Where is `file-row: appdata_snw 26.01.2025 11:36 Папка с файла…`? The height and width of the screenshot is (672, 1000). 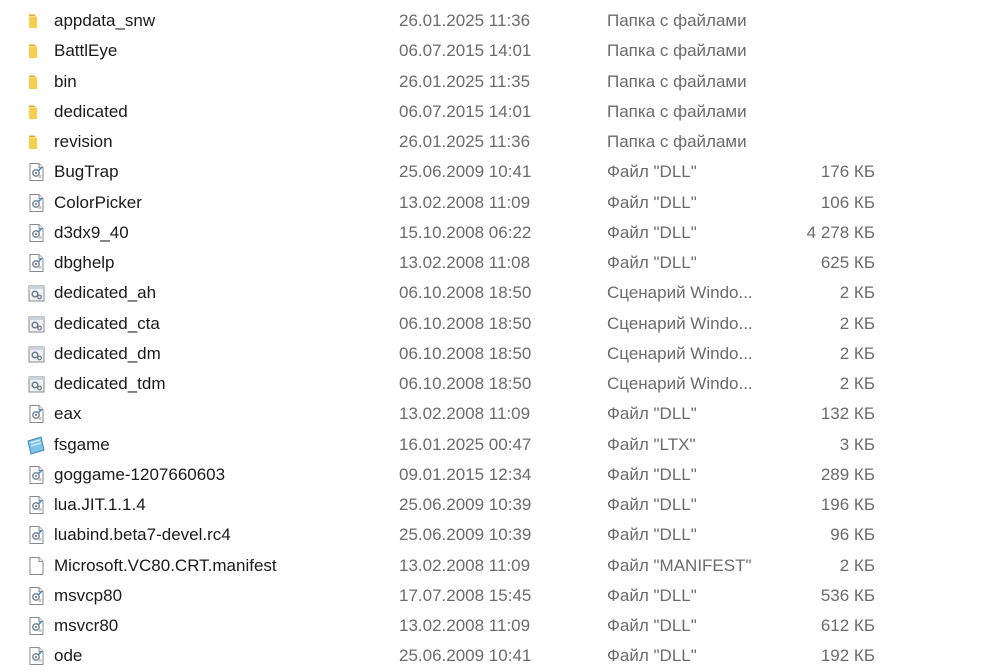
file-row: appdata_snw 26.01.2025 11:36 Папка с файла… is located at coordinates (500, 21).